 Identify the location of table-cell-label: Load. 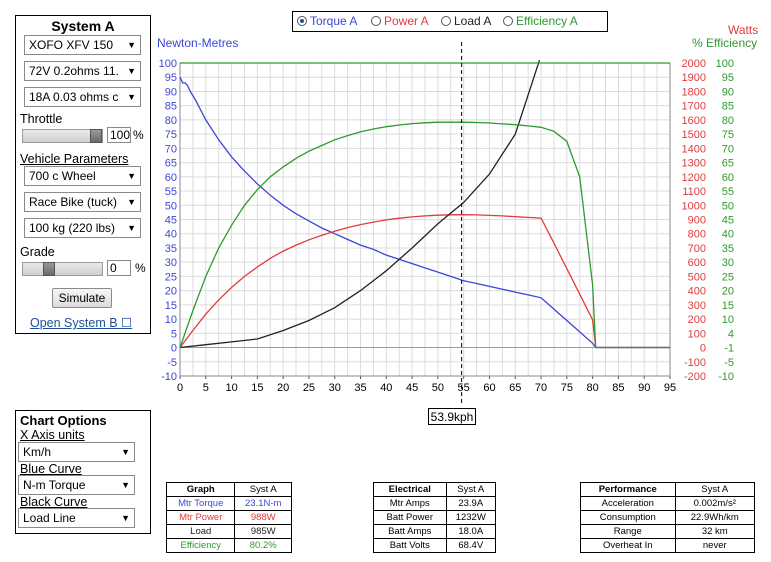
(200, 531).